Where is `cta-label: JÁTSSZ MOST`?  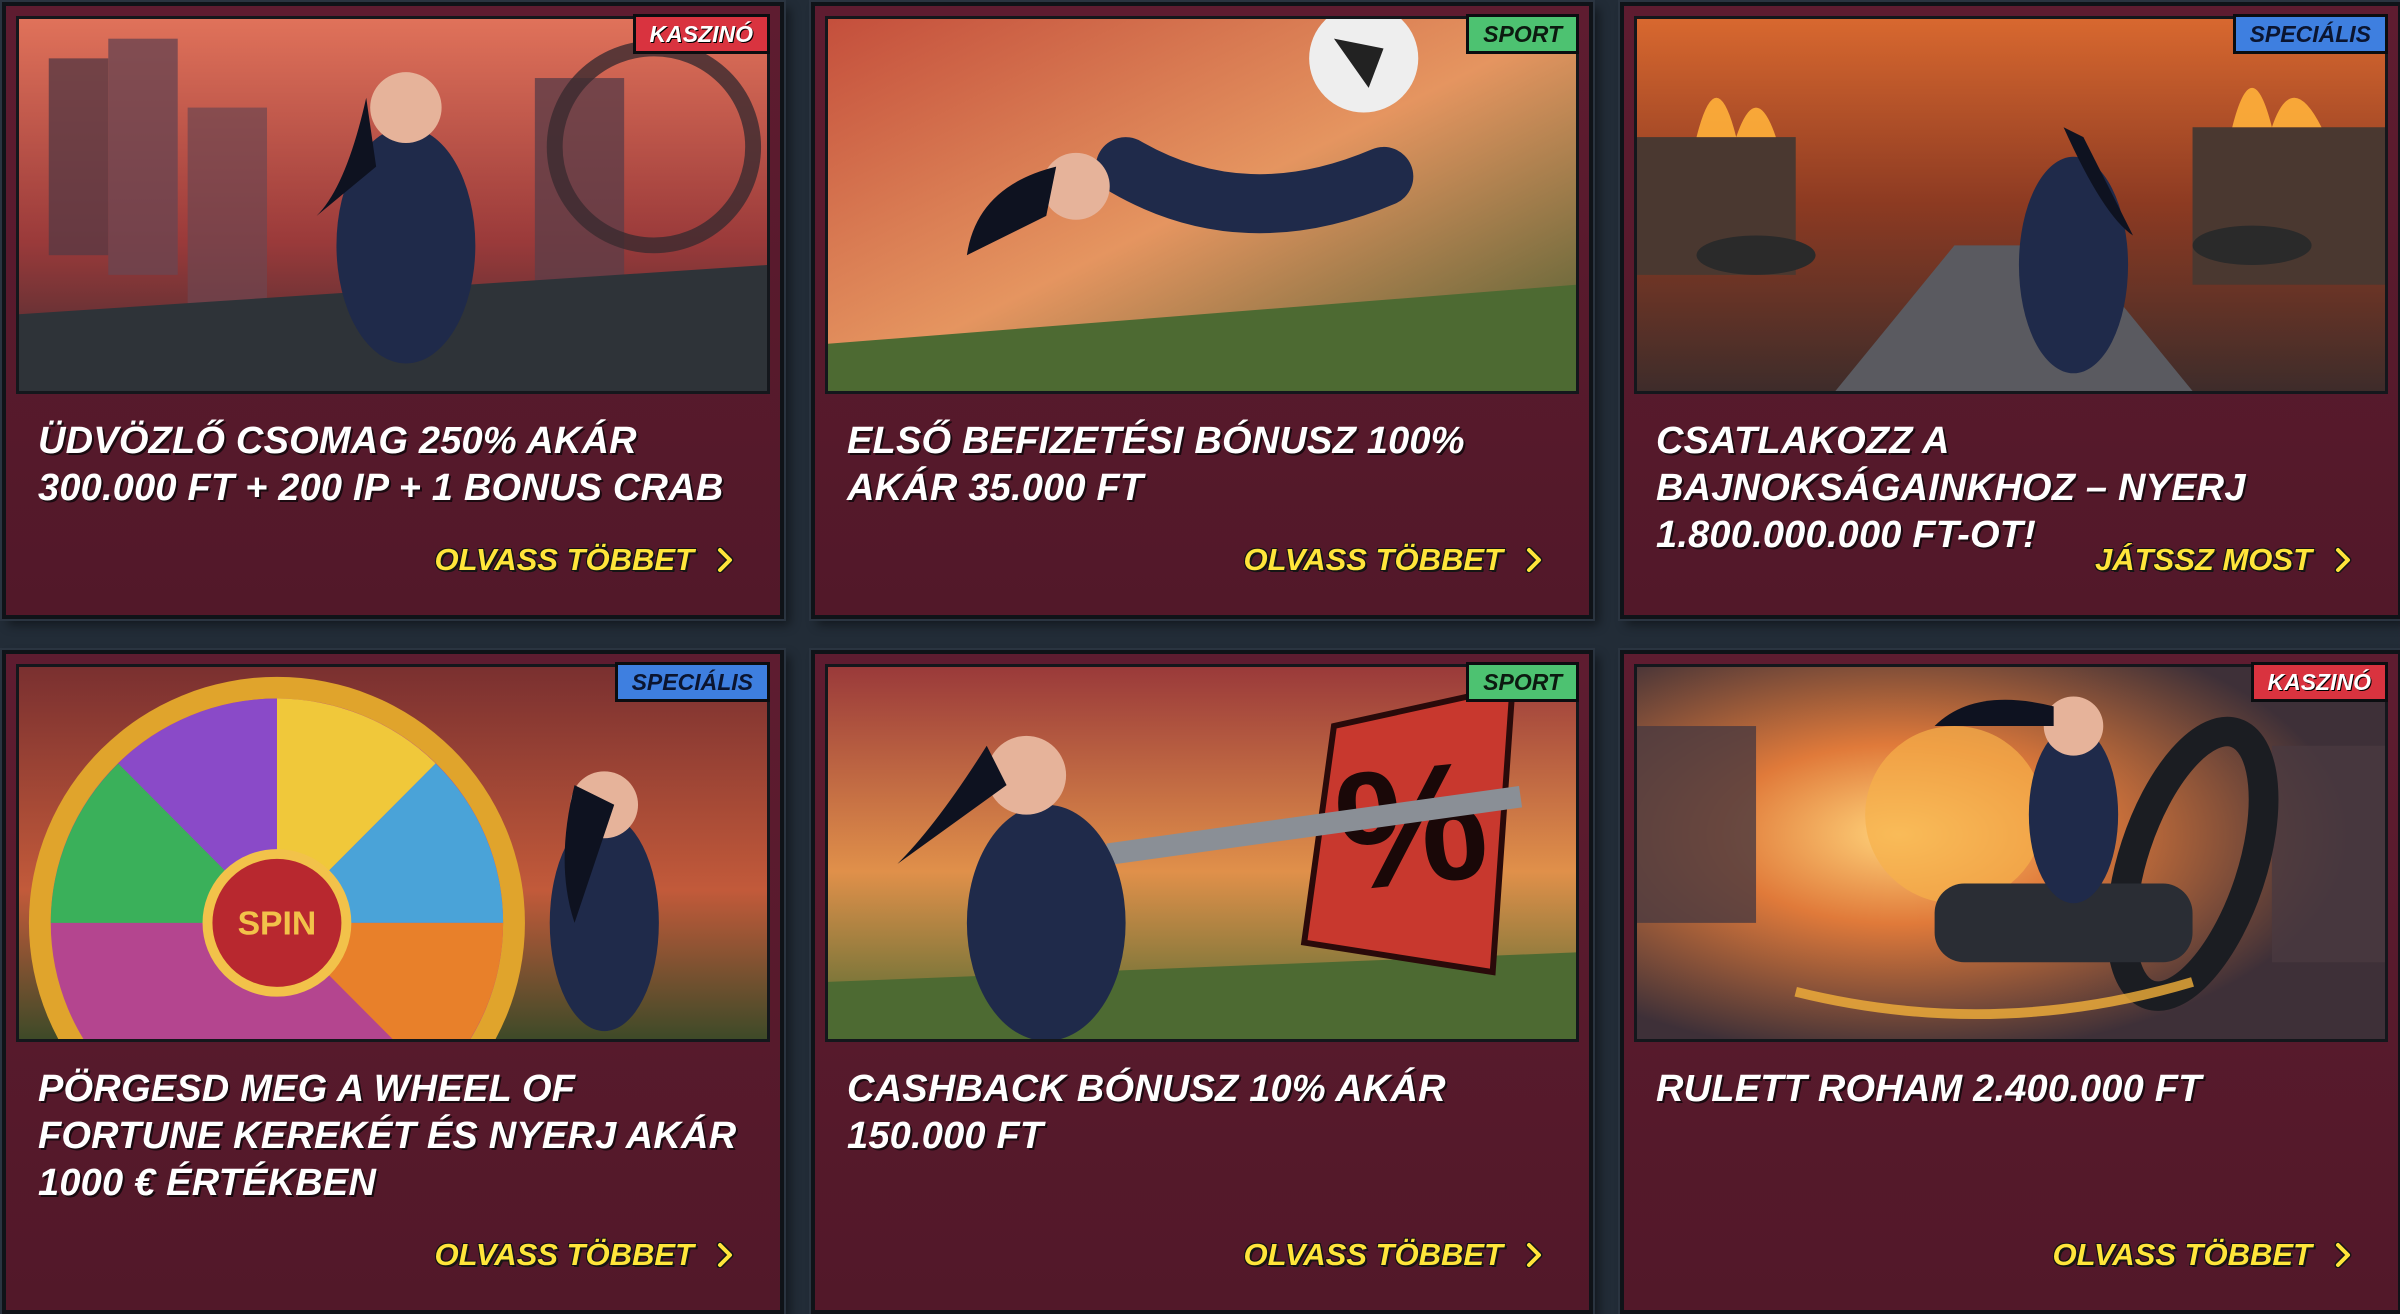 cta-label: JÁTSSZ MOST is located at coordinates (2203, 559).